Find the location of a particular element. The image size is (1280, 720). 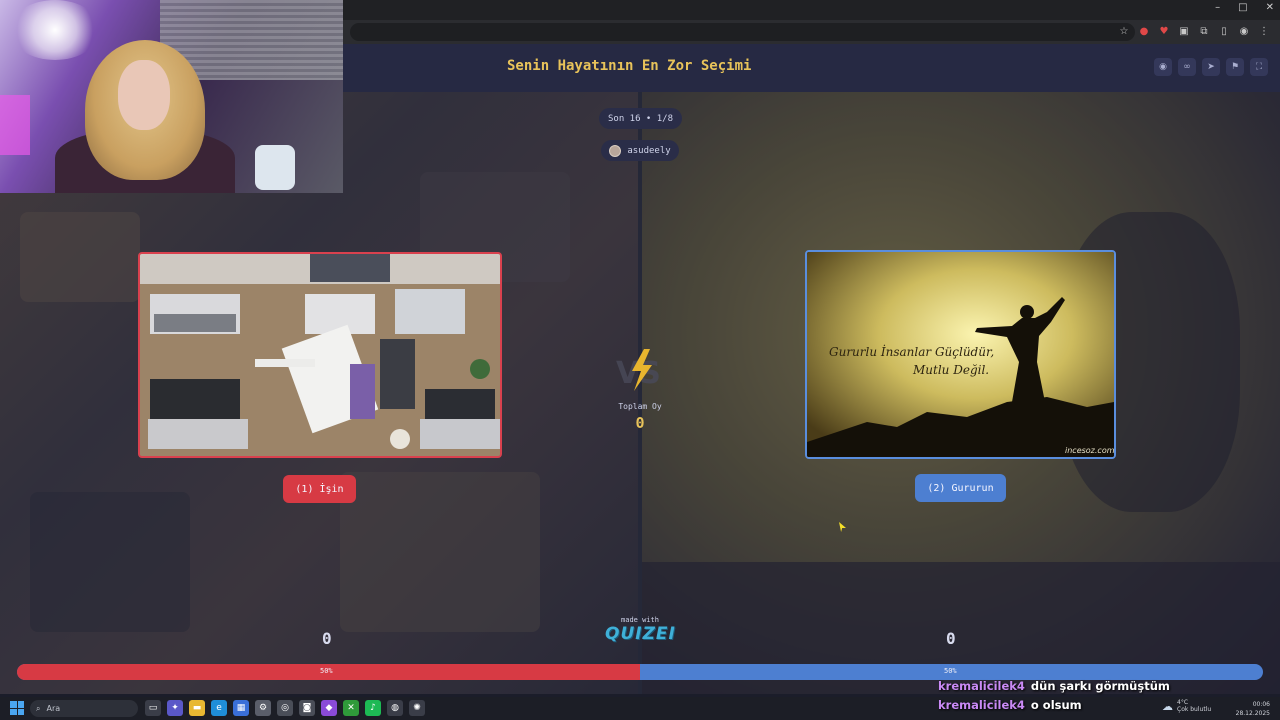

chat-message: kremalicilek4 o olsum is located at coordinates (1054, 705).